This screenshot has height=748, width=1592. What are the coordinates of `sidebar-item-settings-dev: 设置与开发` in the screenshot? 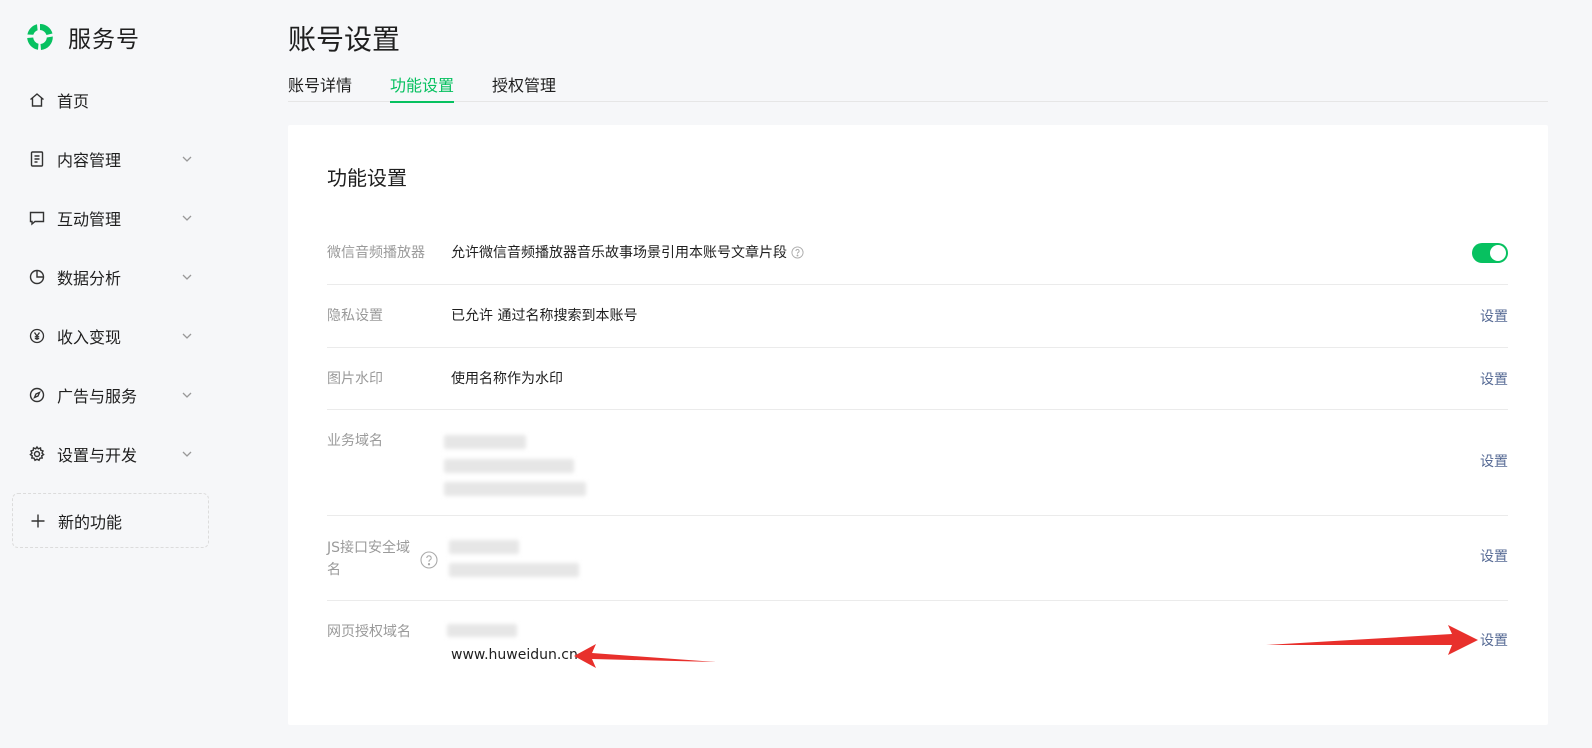 It's located at (112, 454).